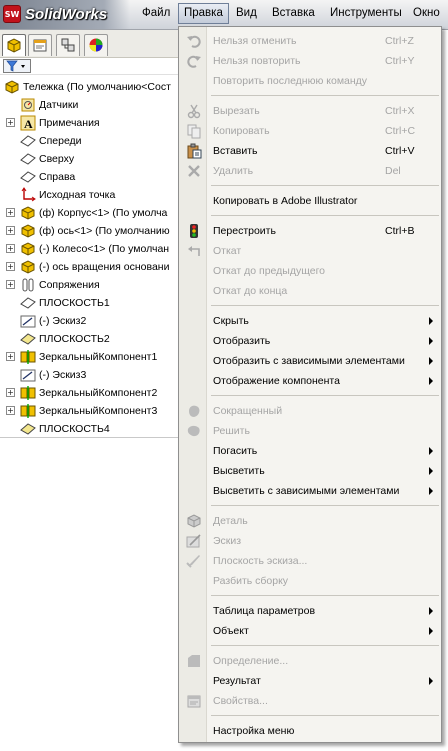  Describe the element at coordinates (67, 195) in the screenshot. I see `tree-item-origin: Исходная точка` at that location.